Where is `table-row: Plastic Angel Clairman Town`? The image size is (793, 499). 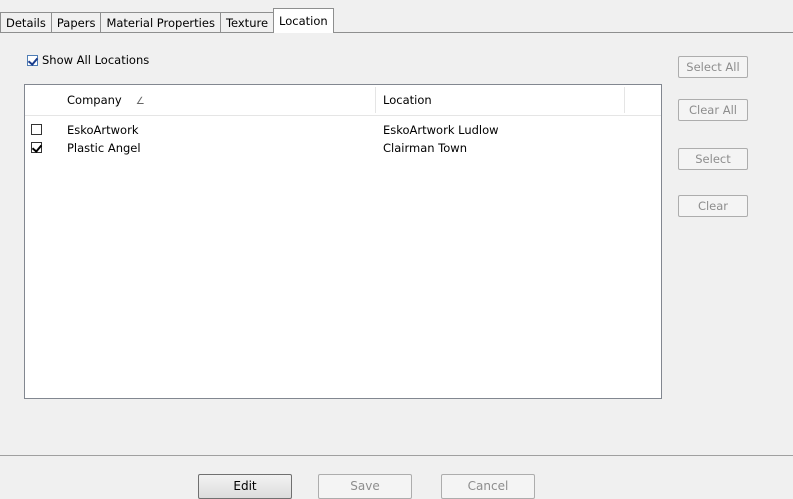
table-row: Plastic Angel Clairman Town is located at coordinates (343, 148).